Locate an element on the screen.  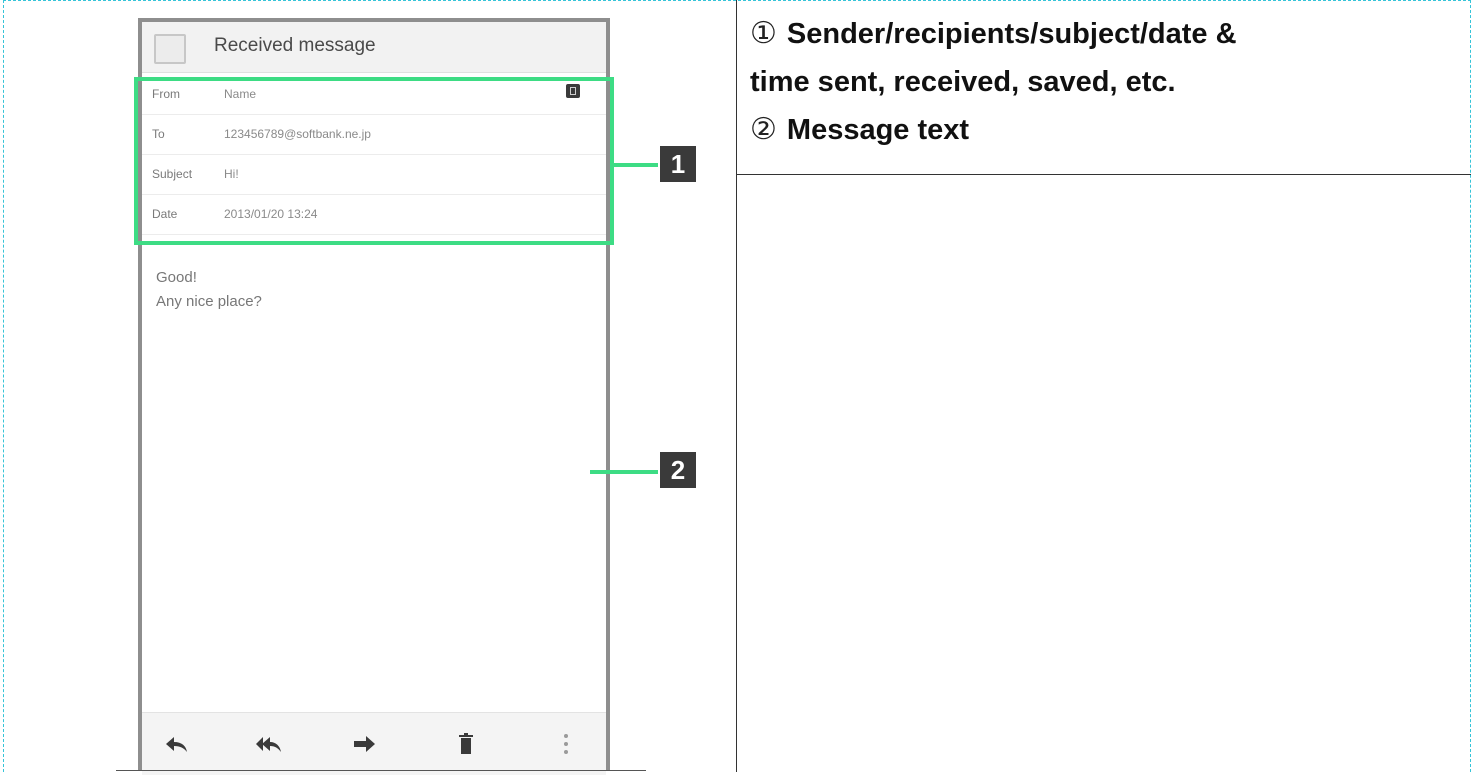
item-2-text: Message text is located at coordinates (878, 130).